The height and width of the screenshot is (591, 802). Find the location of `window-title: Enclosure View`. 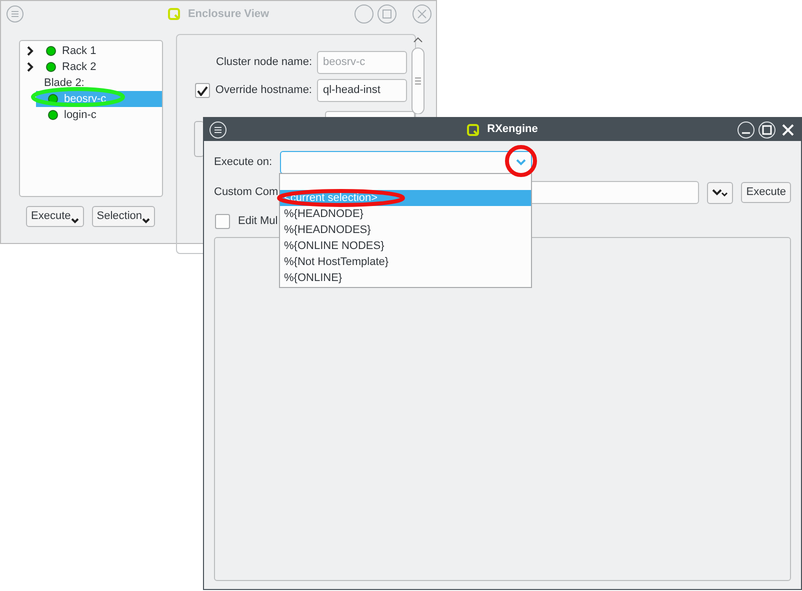

window-title: Enclosure View is located at coordinates (229, 14).